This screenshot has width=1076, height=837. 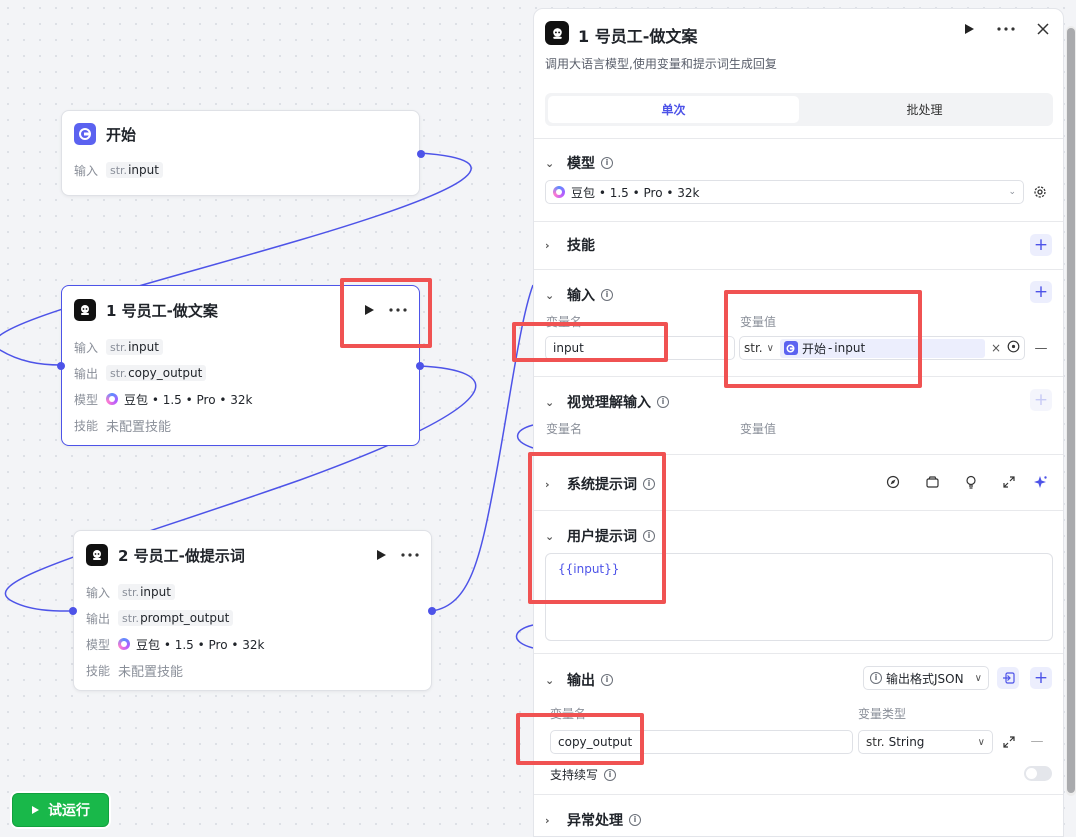 I want to click on section-input-header: ⌄ 输入 i, so click(x=579, y=295).